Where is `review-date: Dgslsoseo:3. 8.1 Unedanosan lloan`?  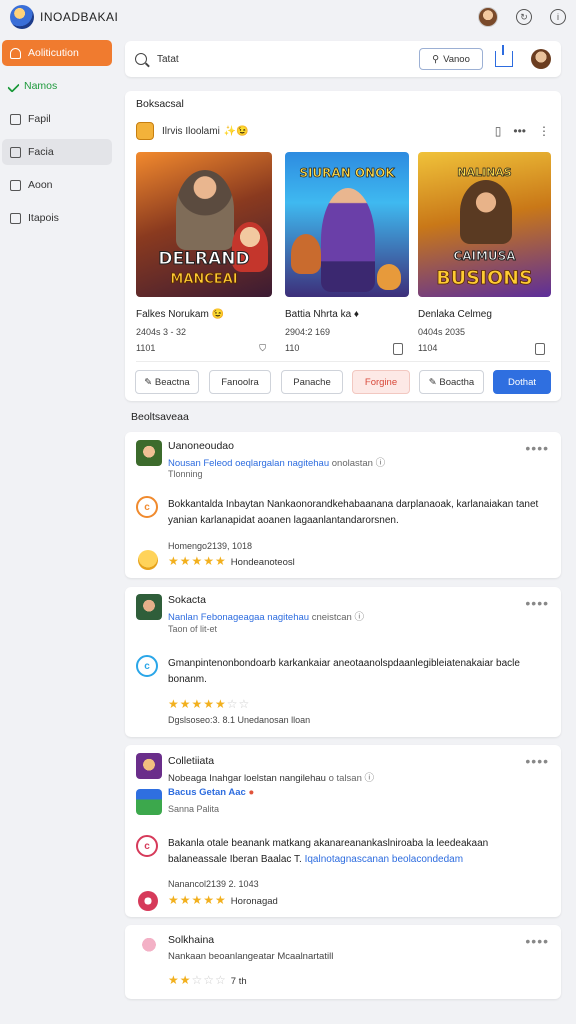
review-date: Dgslsoseo:3. 8.1 Unedanosan lloan is located at coordinates (239, 720).